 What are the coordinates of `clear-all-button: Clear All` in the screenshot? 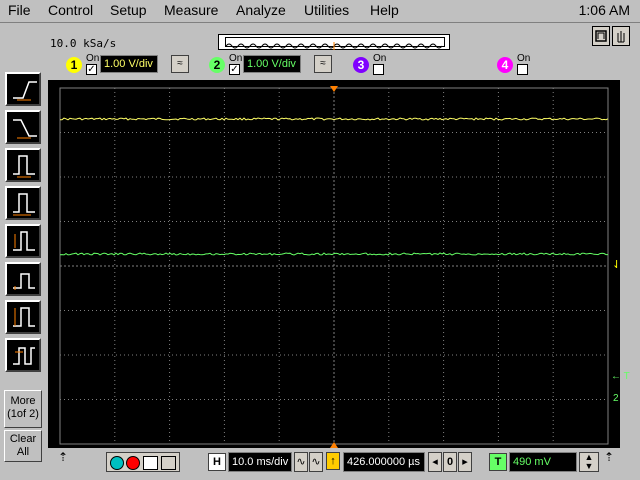 It's located at (23, 446).